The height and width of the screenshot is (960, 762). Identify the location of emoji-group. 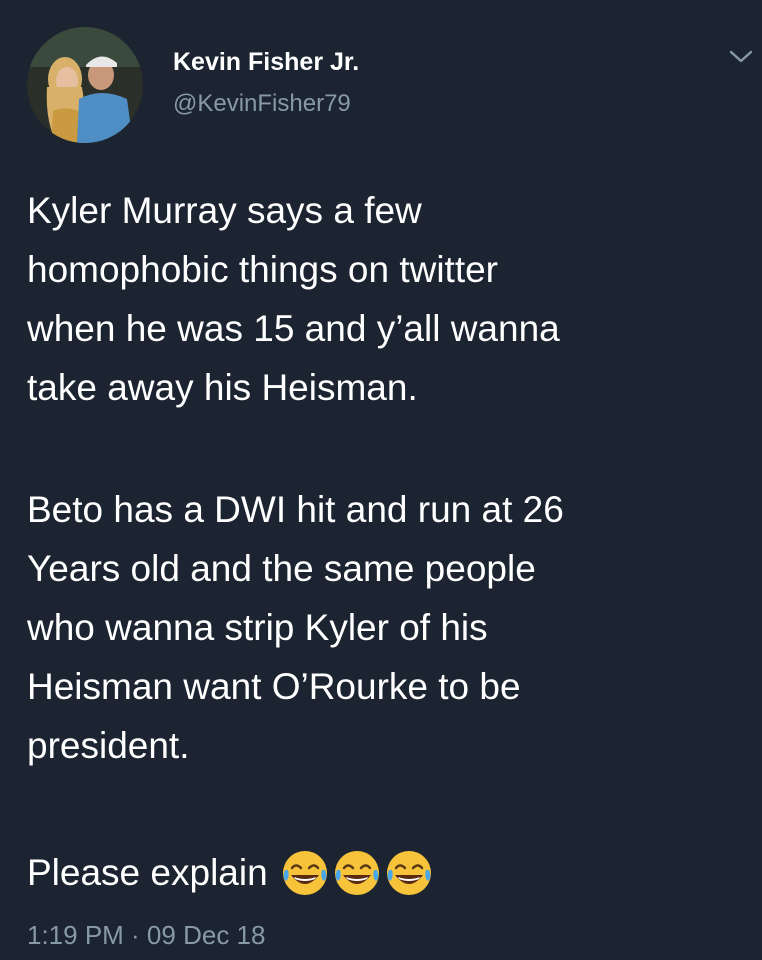
(358, 873).